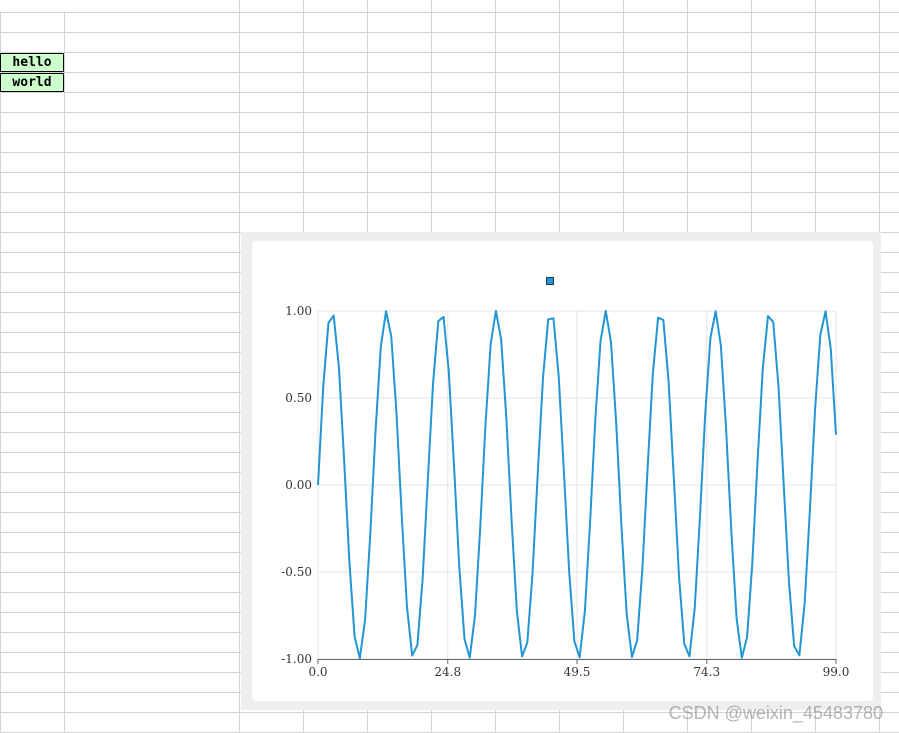 The height and width of the screenshot is (733, 899). I want to click on legend-marker, so click(550, 281).